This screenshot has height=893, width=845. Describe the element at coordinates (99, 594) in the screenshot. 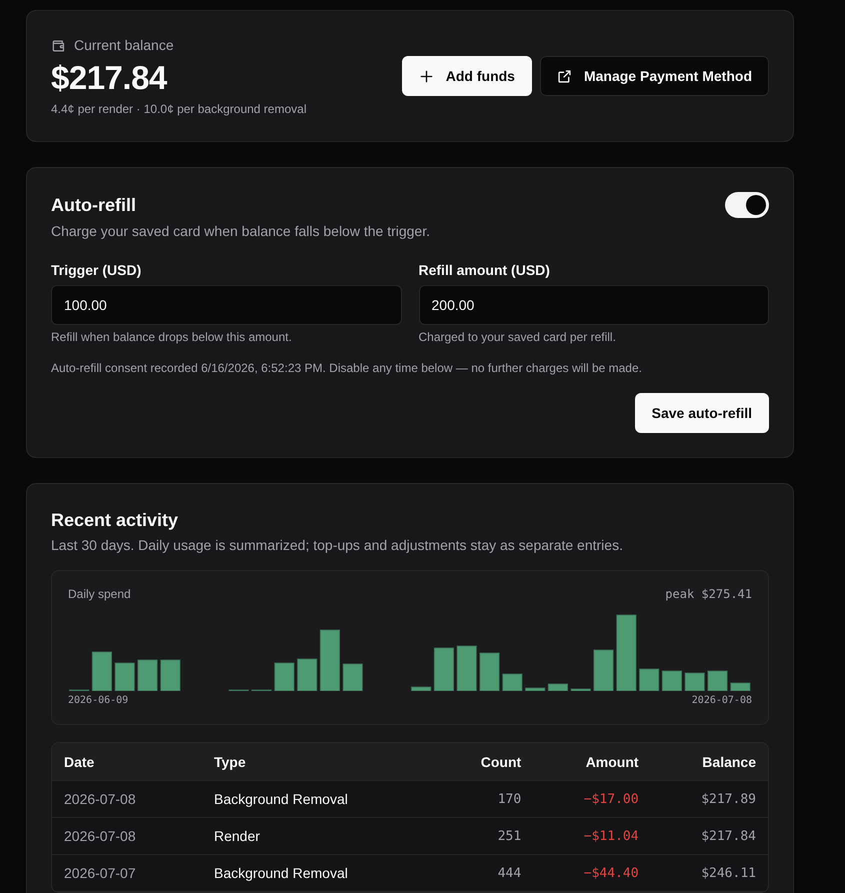

I see `chart-title: Daily spend` at that location.